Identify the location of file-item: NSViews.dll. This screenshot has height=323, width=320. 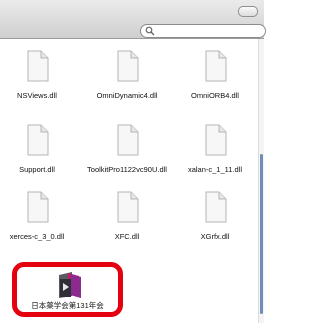
(40, 80).